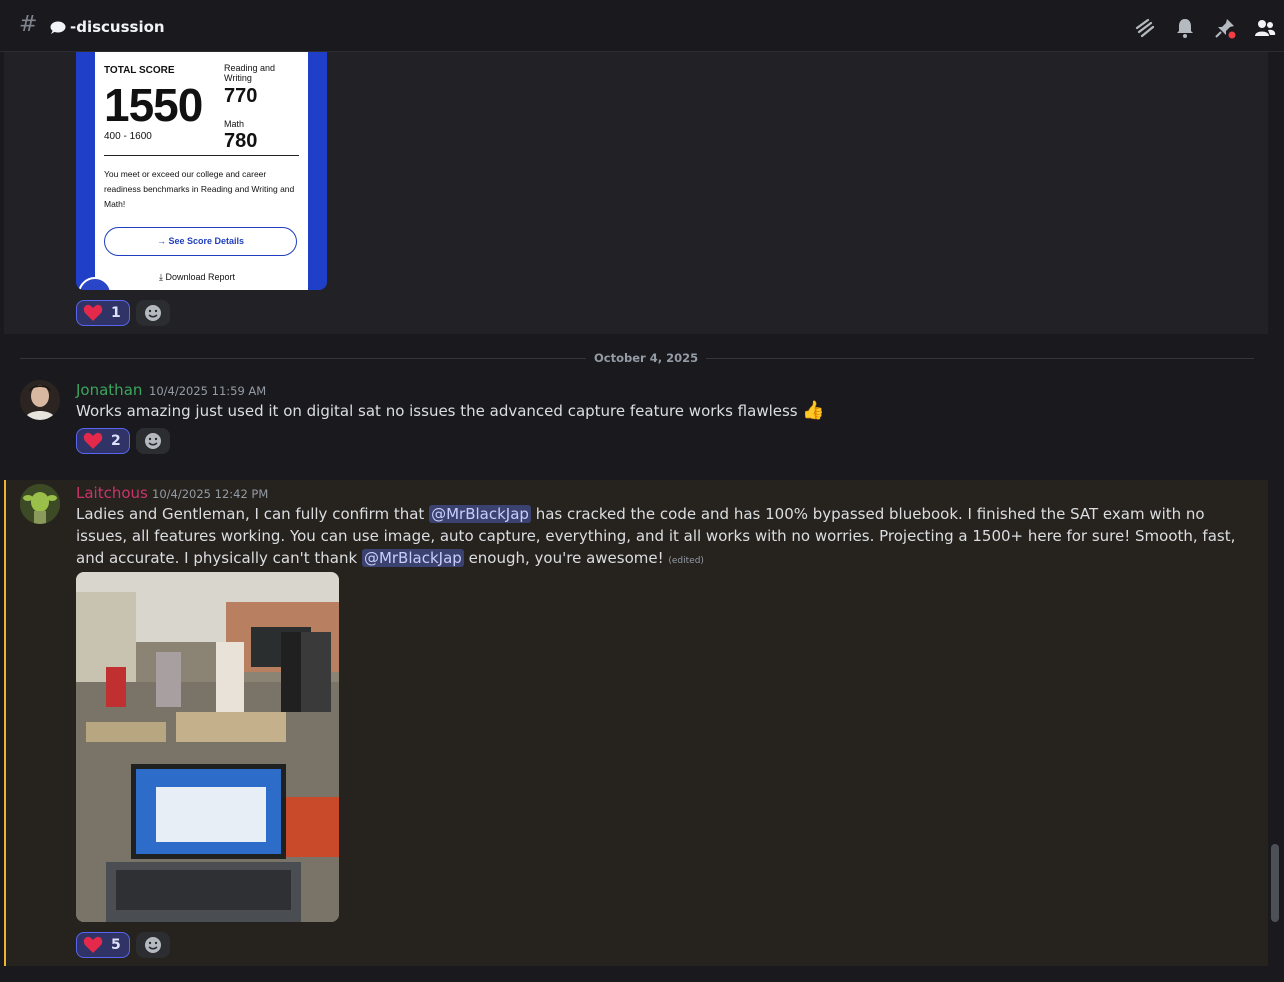 The height and width of the screenshot is (982, 1284). Describe the element at coordinates (153, 105) in the screenshot. I see `total-score: 1550` at that location.